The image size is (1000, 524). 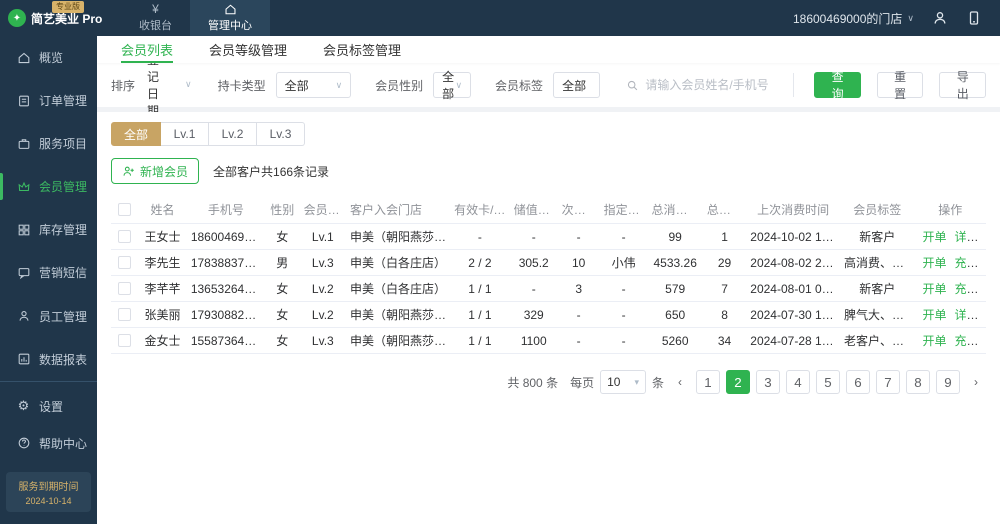 I want to click on sidebar-item-members: 会员管理, so click(x=48, y=186).